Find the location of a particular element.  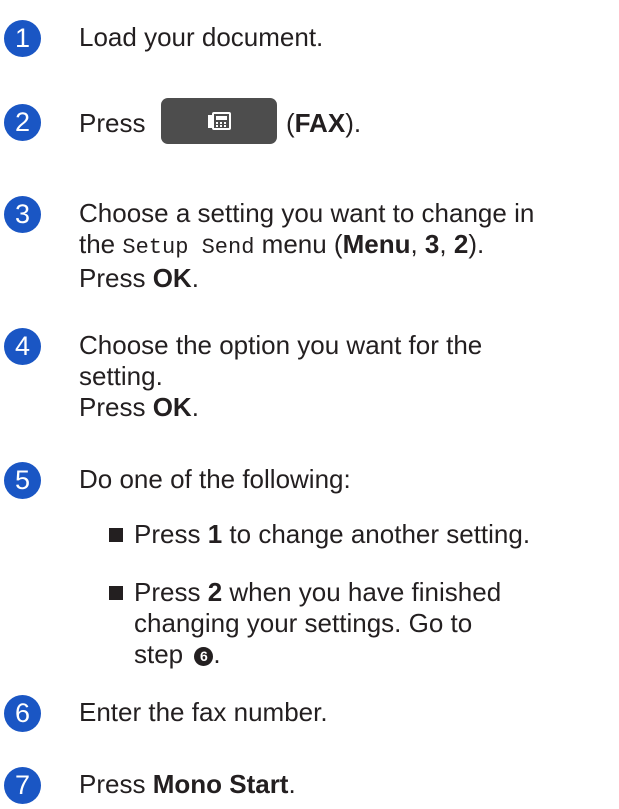

bullet-item-1: Press 1 to change another setting. is located at coordinates (360, 534).